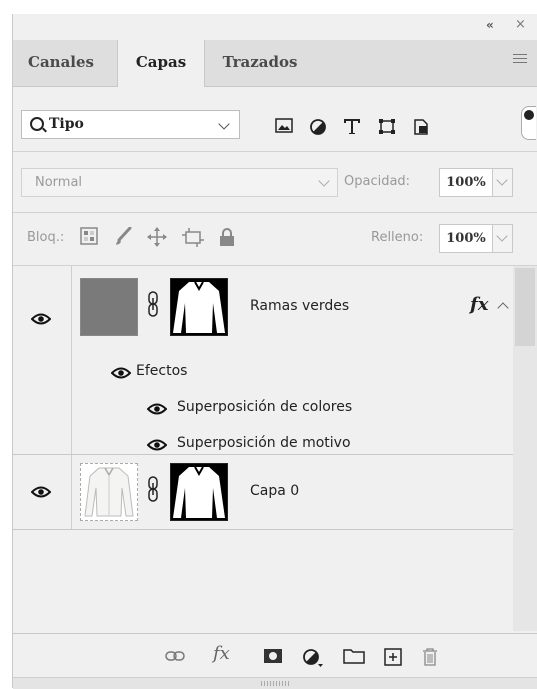 The width and height of the screenshot is (537, 689). What do you see at coordinates (422, 127) in the screenshot?
I see `smart-object-filter-icon` at bounding box center [422, 127].